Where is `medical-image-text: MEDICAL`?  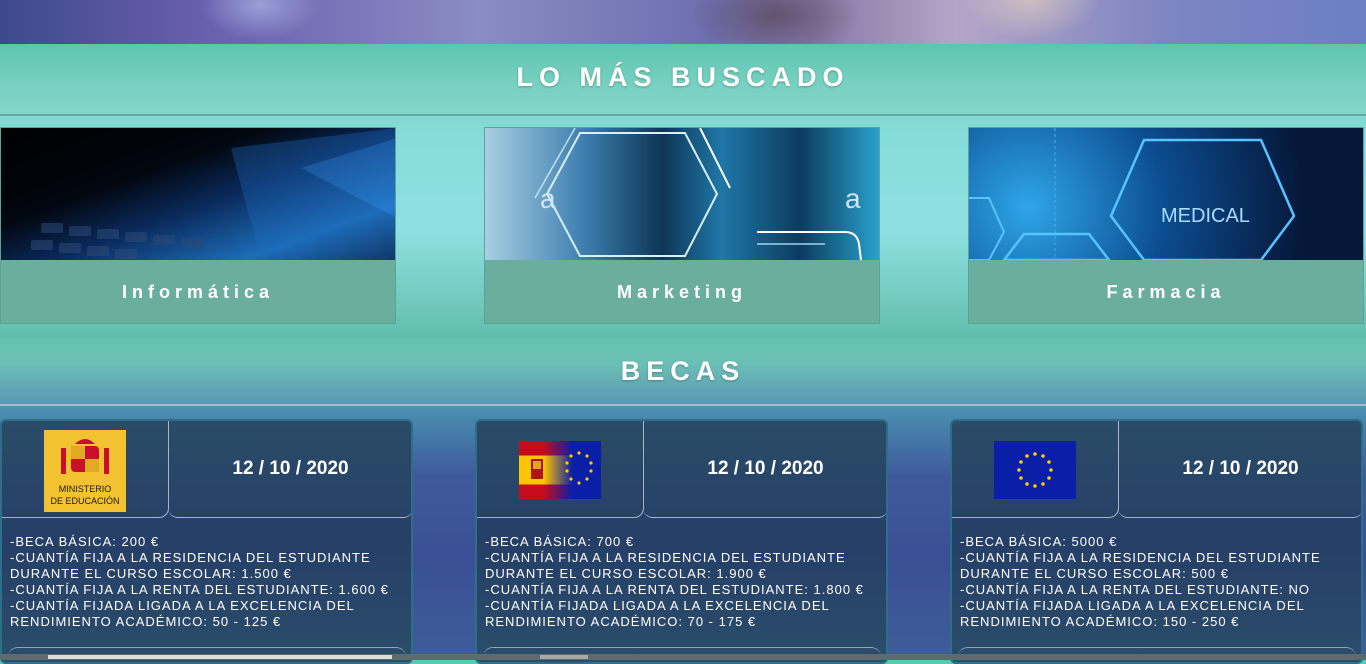 medical-image-text: MEDICAL is located at coordinates (1205, 216).